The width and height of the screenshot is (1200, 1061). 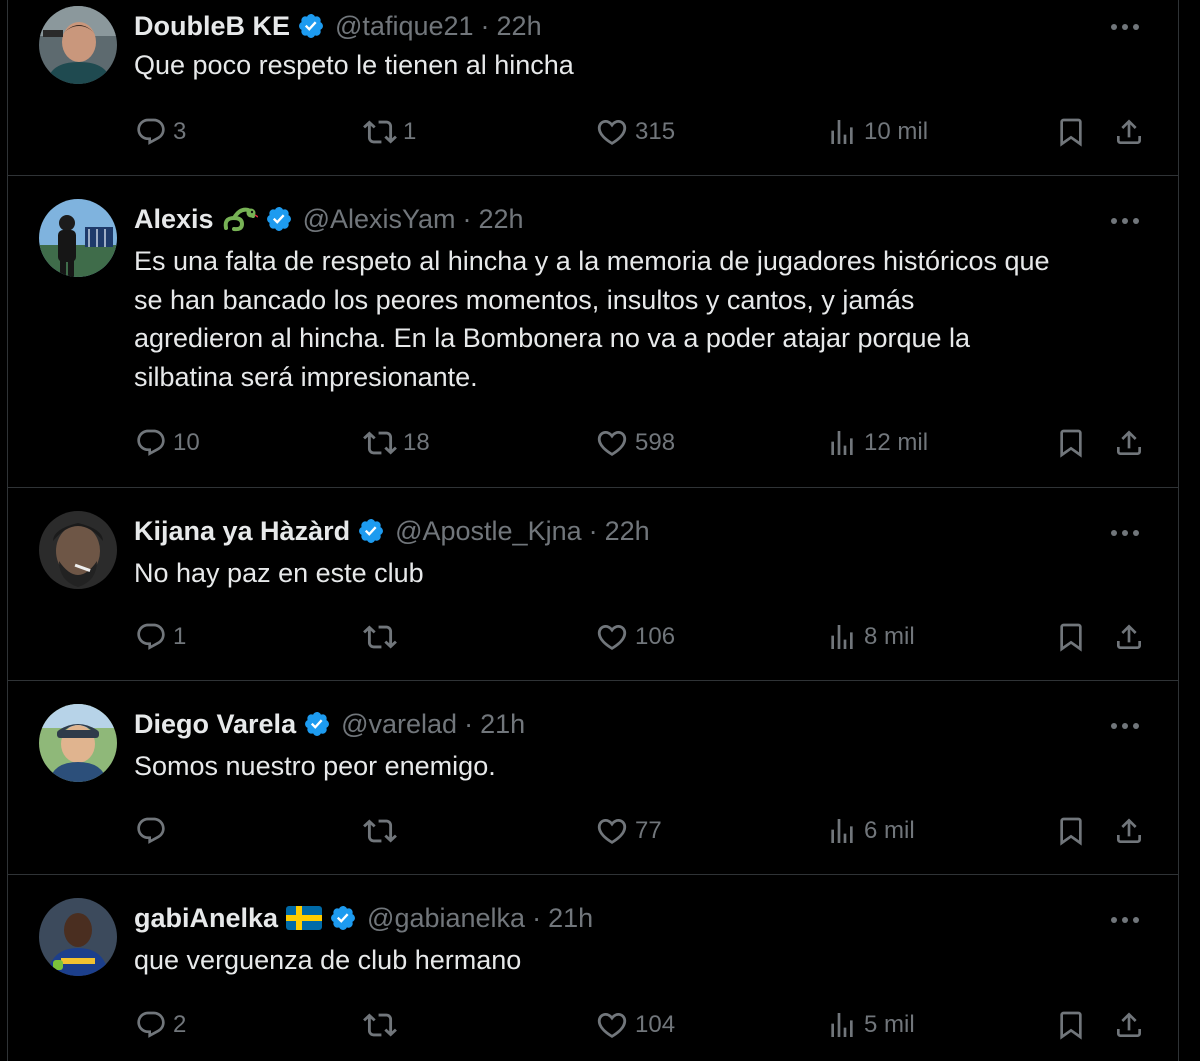 I want to click on like-button: 77, so click(x=628, y=831).